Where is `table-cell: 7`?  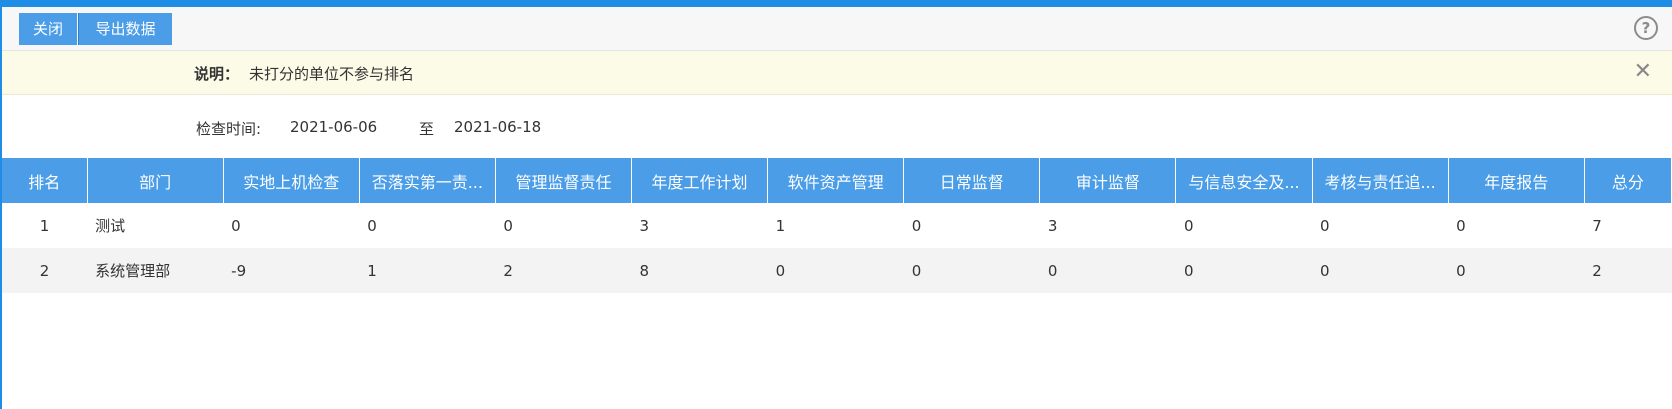 table-cell: 7 is located at coordinates (1597, 225).